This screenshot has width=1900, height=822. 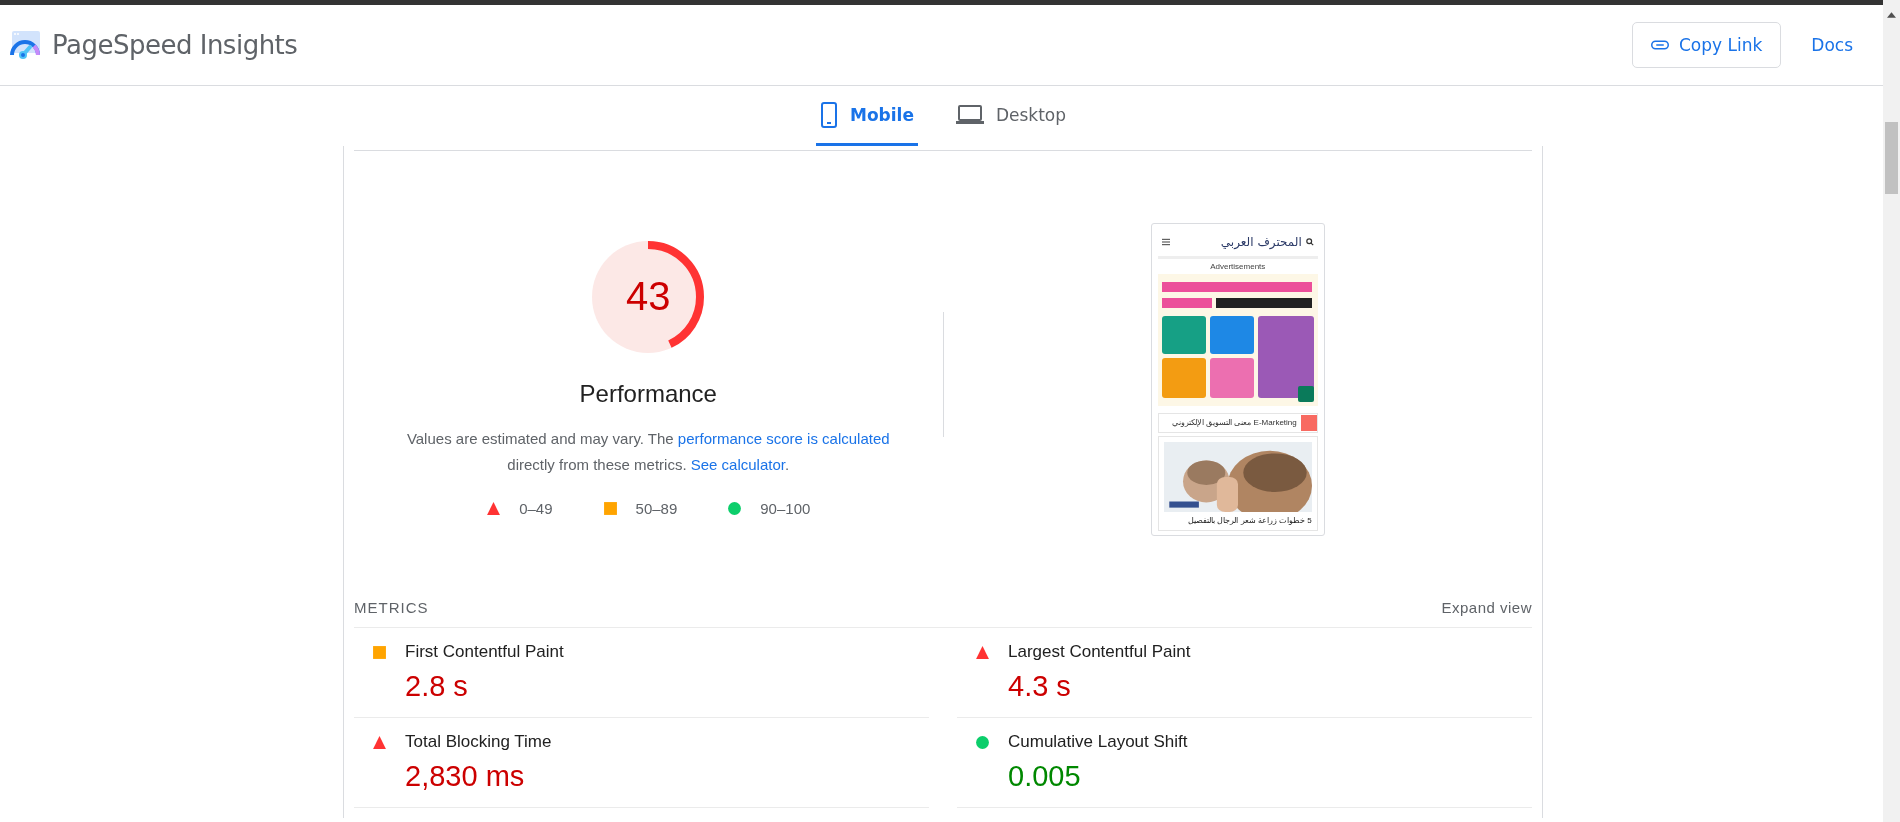 What do you see at coordinates (1309, 241) in the screenshot?
I see `search-icon` at bounding box center [1309, 241].